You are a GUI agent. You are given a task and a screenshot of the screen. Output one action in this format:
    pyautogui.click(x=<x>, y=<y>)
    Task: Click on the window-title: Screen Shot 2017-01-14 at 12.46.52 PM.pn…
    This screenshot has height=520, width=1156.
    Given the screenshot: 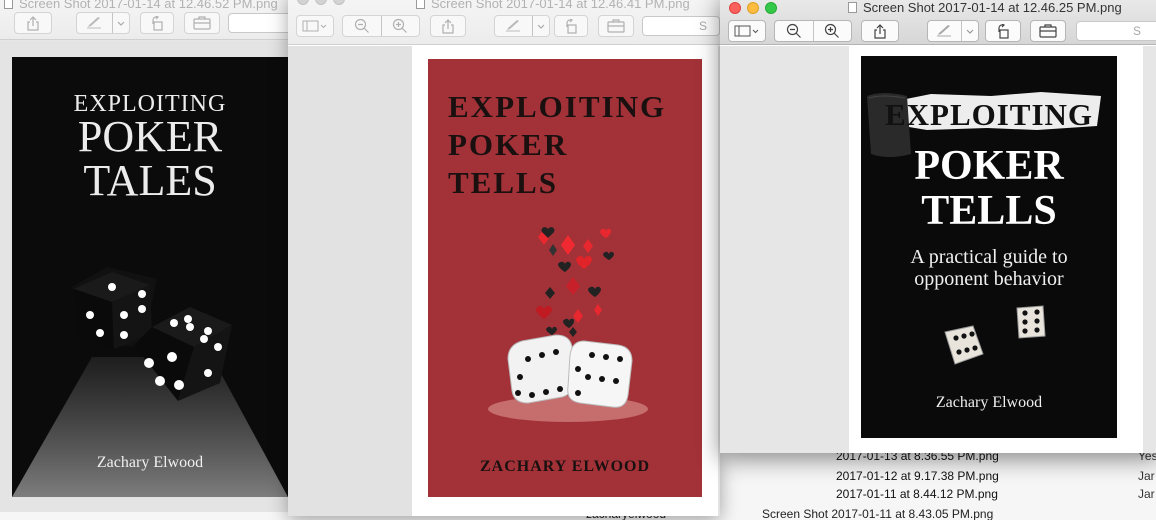 What is the action you would take?
    pyautogui.click(x=141, y=6)
    